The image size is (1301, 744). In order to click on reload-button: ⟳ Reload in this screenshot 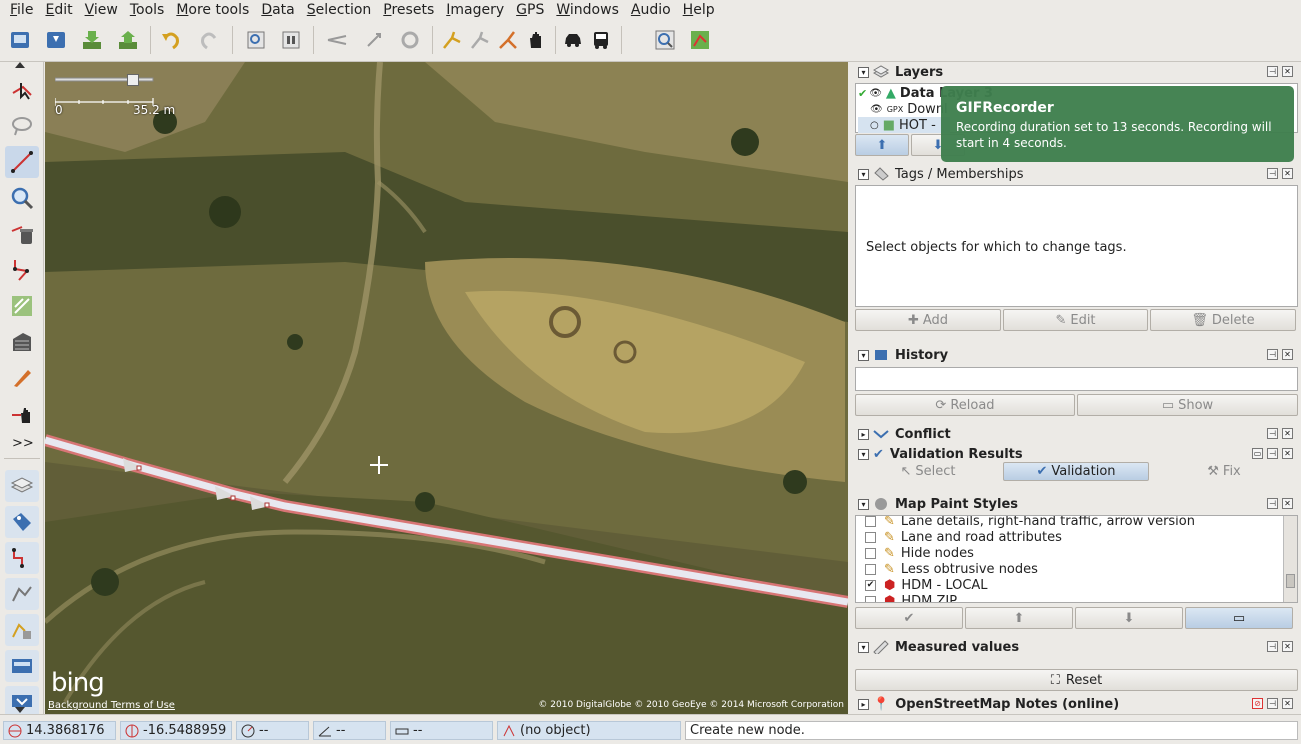, I will do `click(965, 405)`.